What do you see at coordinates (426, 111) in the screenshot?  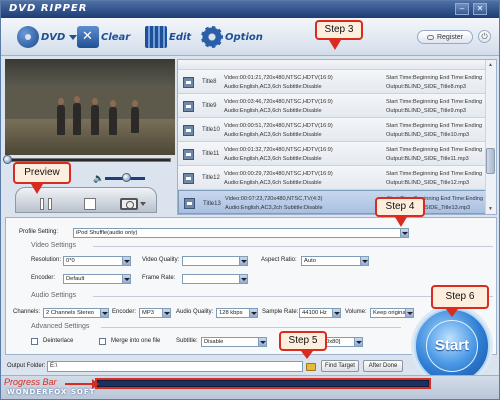 I see `title-output-file: Output:BLIND_SIDE_Title9.mp3` at bounding box center [426, 111].